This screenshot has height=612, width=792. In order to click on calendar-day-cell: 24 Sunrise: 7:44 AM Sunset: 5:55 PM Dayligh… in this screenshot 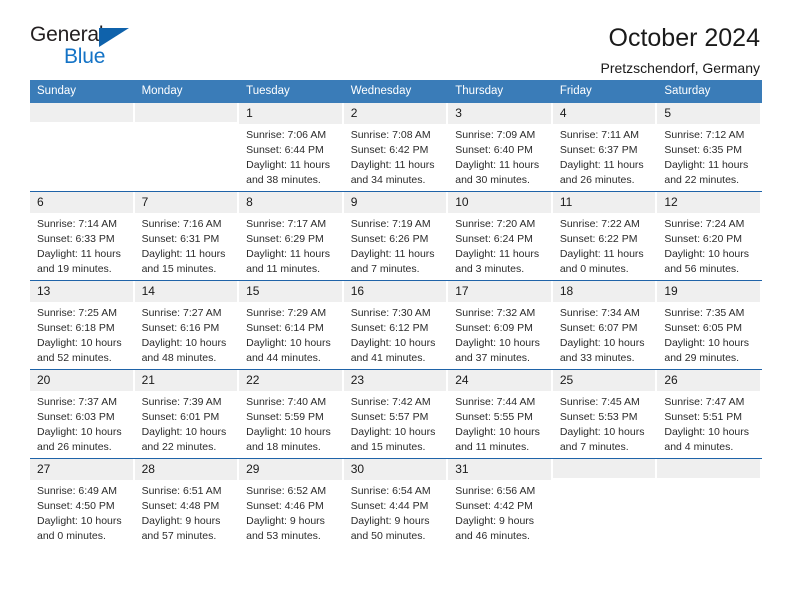, I will do `click(500, 414)`.